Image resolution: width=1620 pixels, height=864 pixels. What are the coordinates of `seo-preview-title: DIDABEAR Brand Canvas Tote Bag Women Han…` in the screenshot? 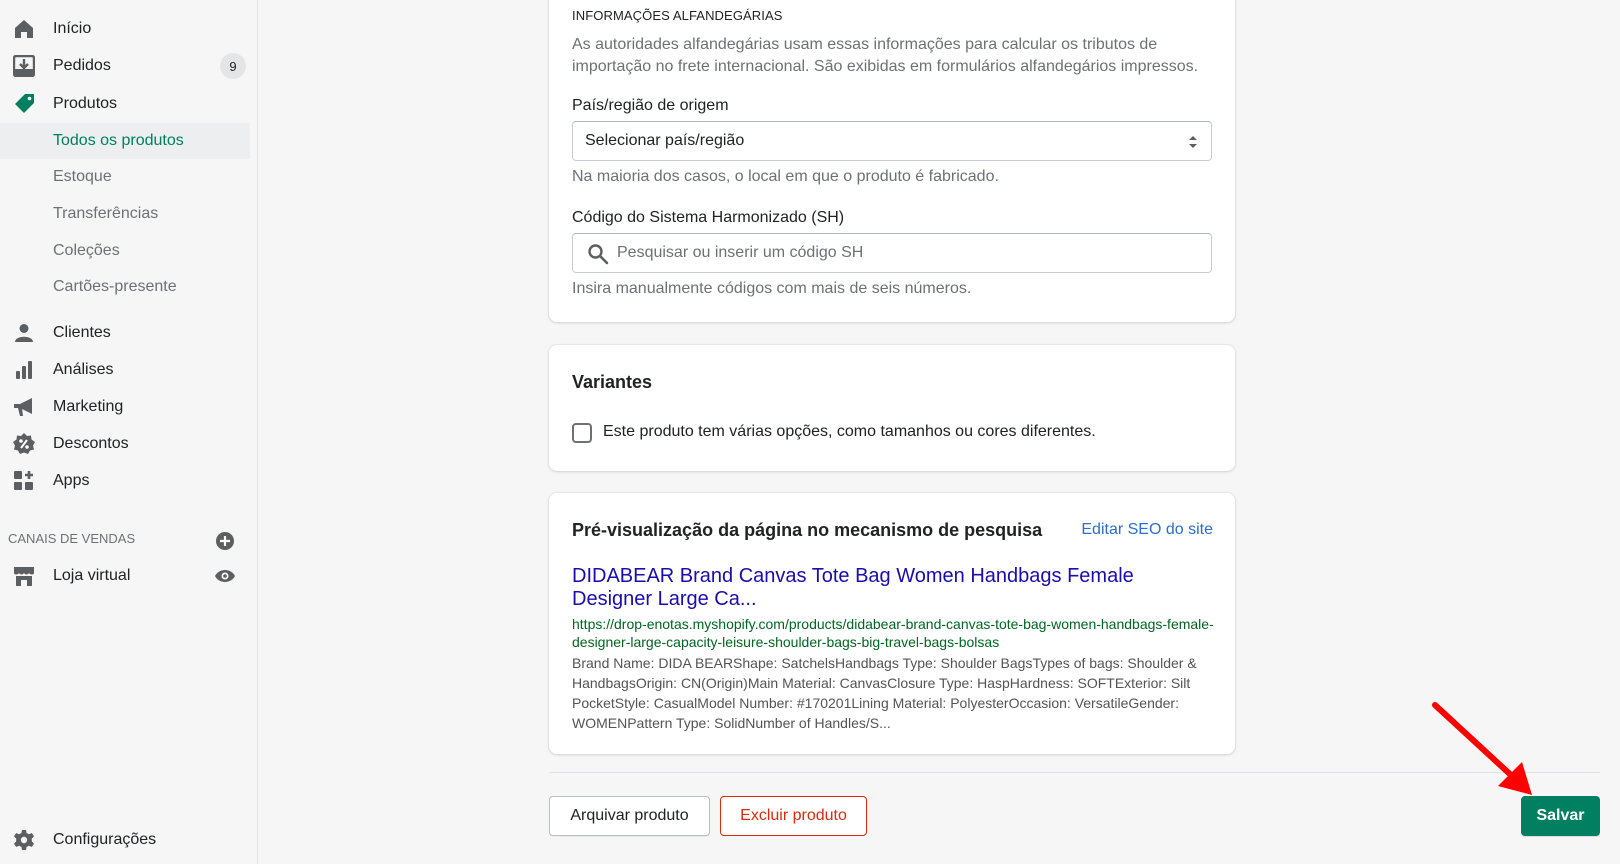 It's located at (853, 587).